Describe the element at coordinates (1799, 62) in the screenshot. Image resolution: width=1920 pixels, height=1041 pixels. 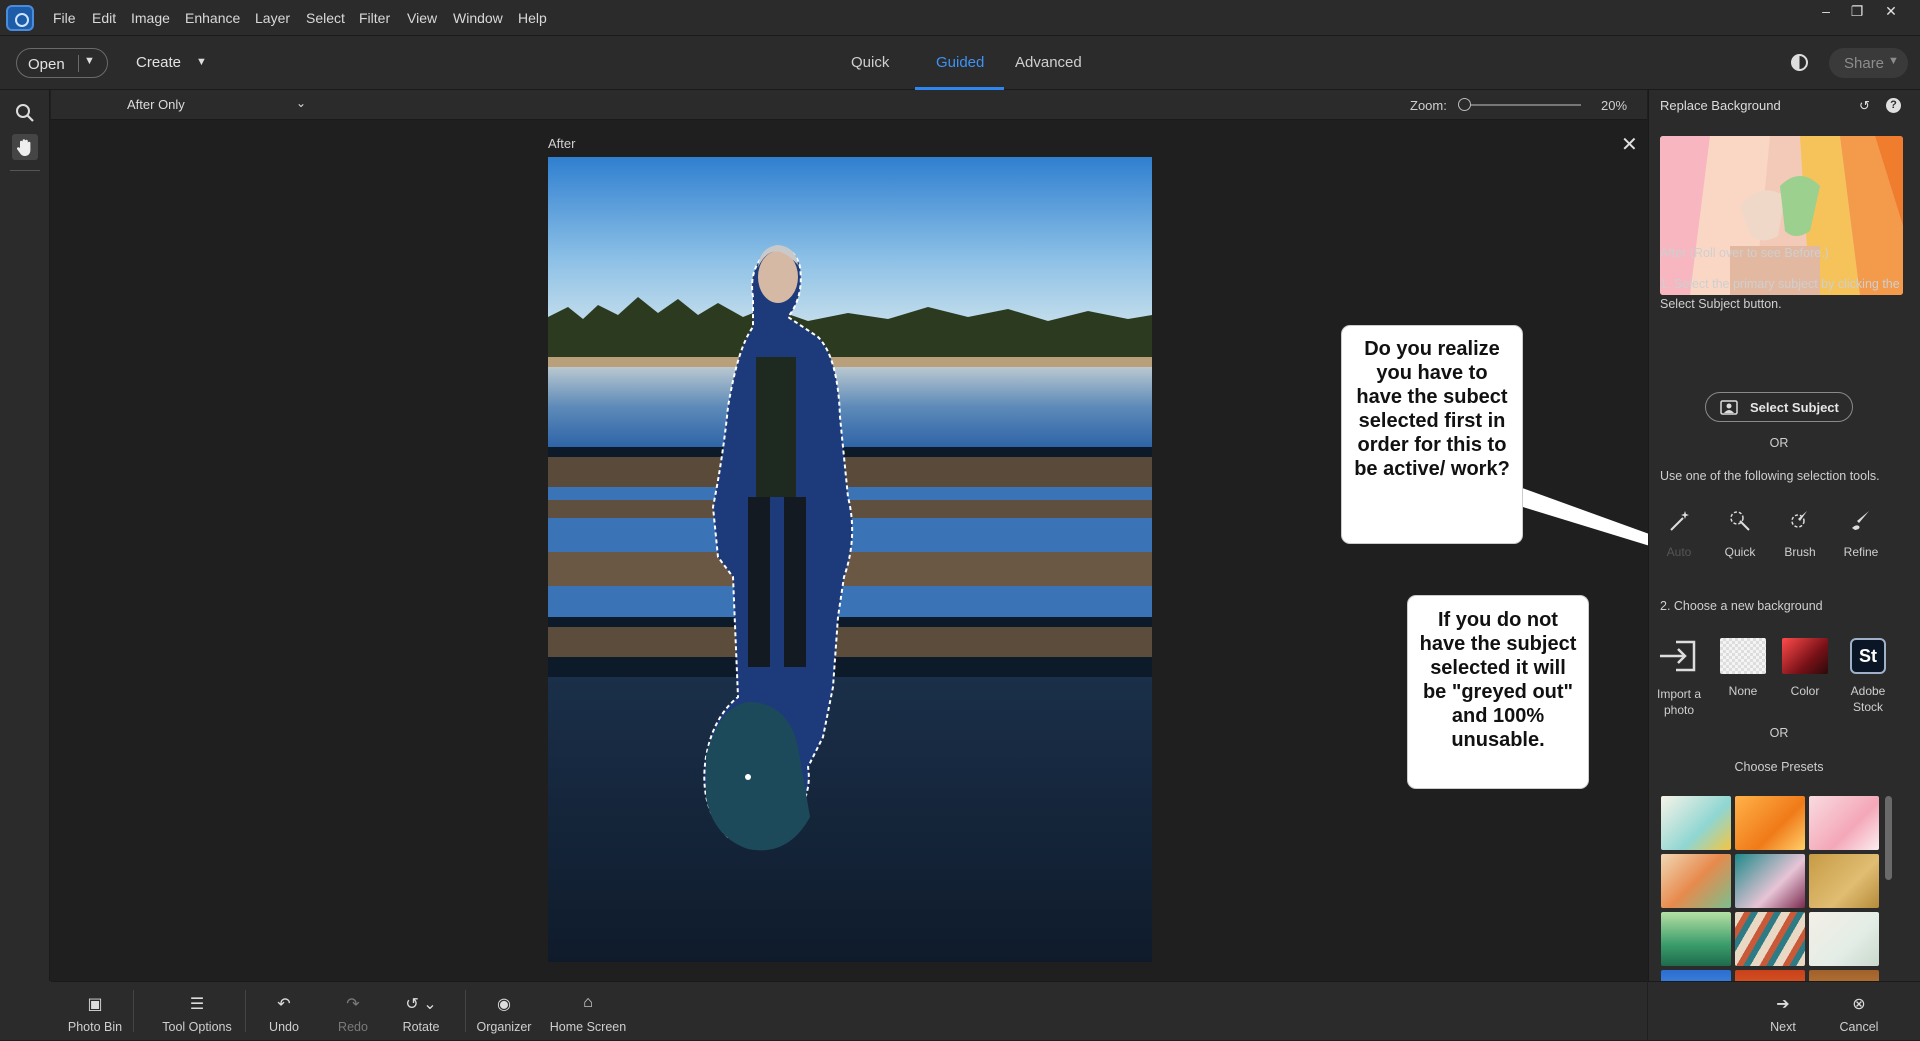
I see `theme-toggle-icon` at that location.